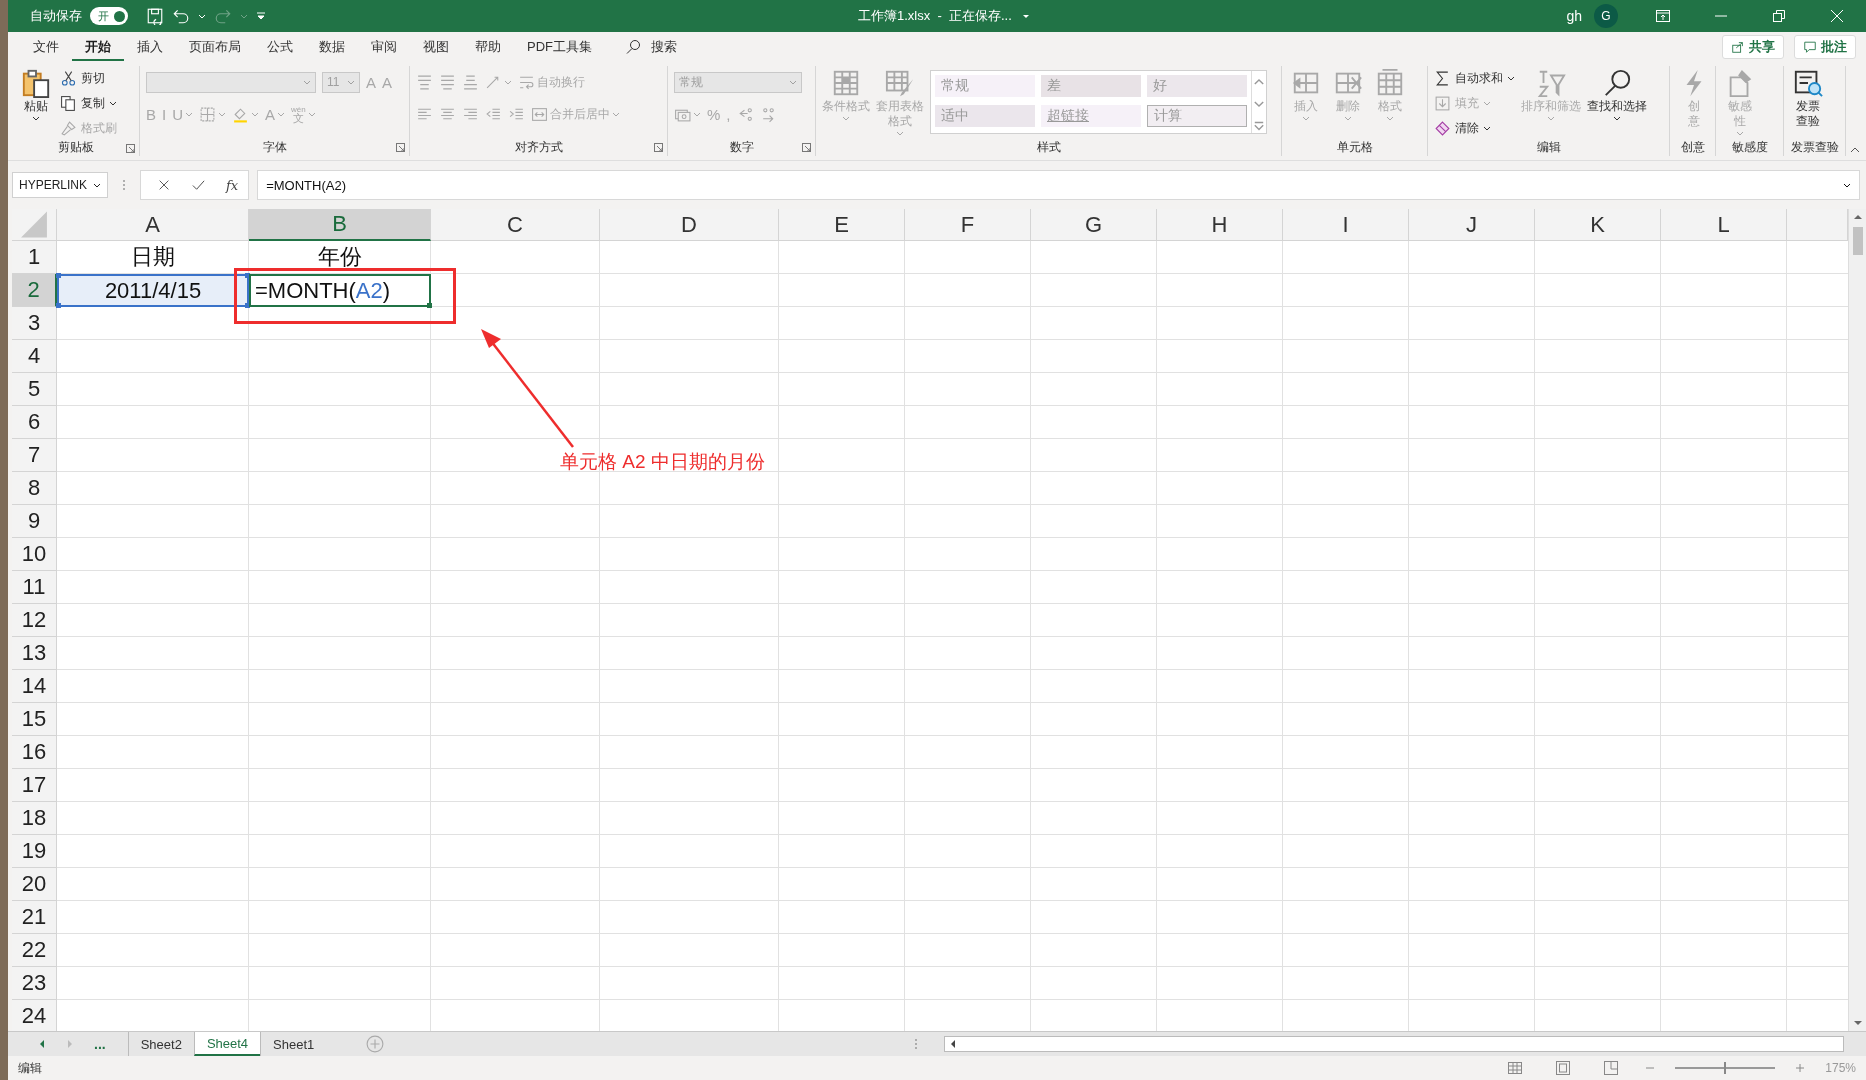  What do you see at coordinates (375, 1044) in the screenshot?
I see `add-sheet-icon` at bounding box center [375, 1044].